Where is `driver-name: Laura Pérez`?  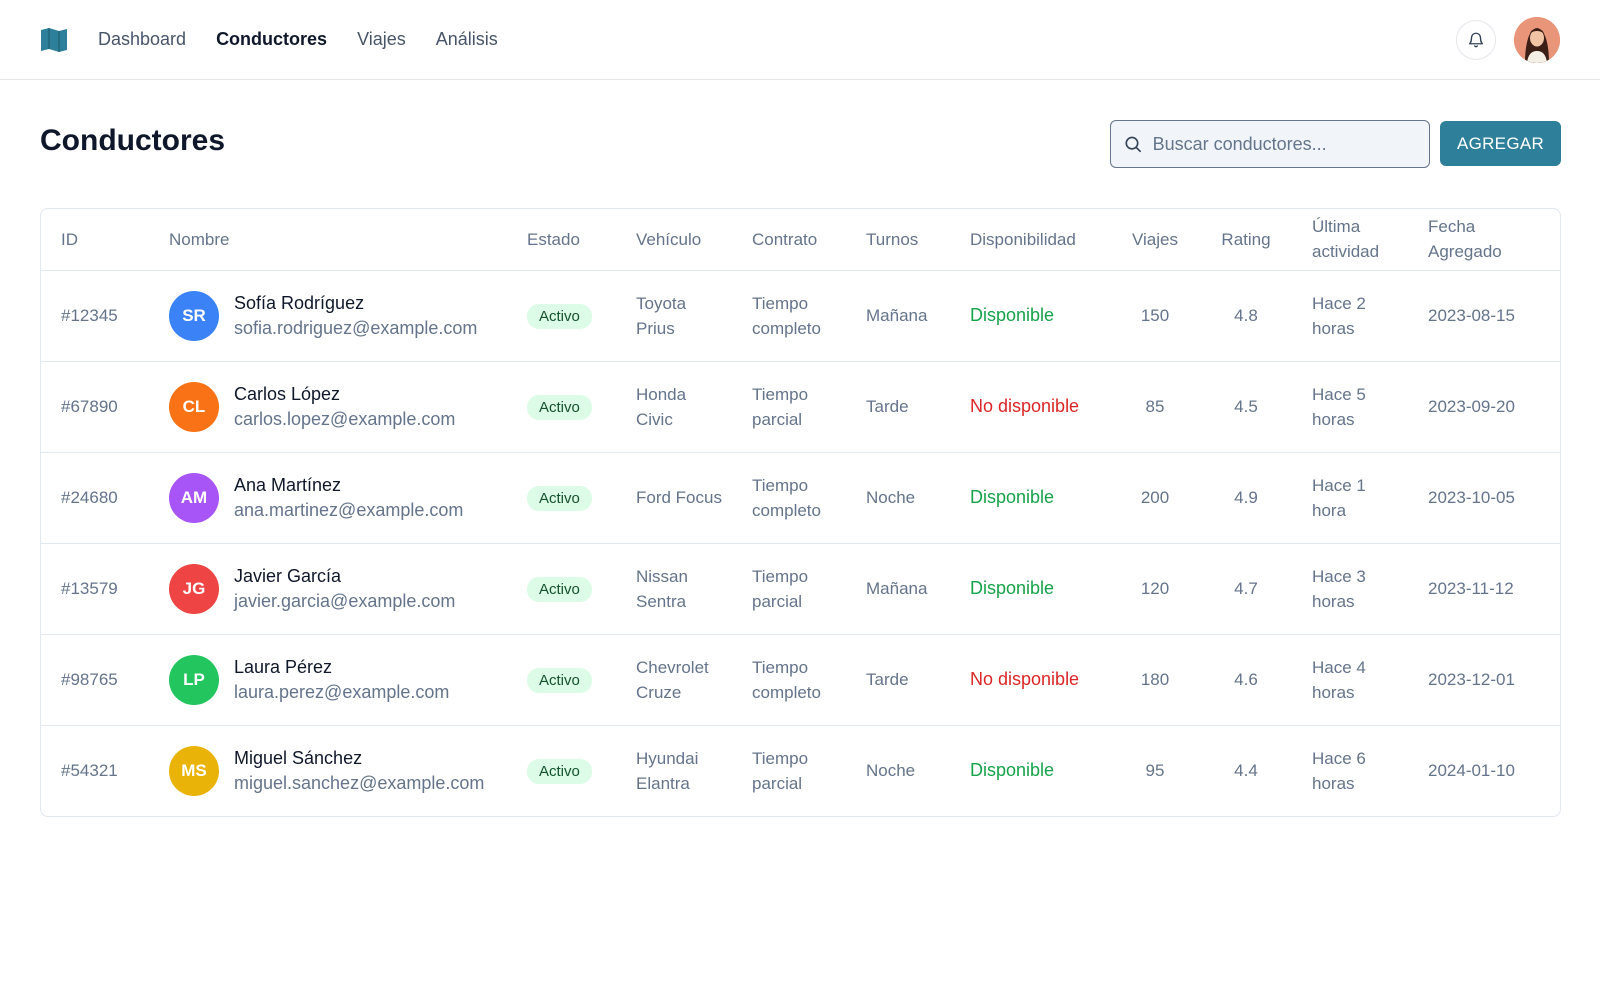
driver-name: Laura Pérez is located at coordinates (283, 666).